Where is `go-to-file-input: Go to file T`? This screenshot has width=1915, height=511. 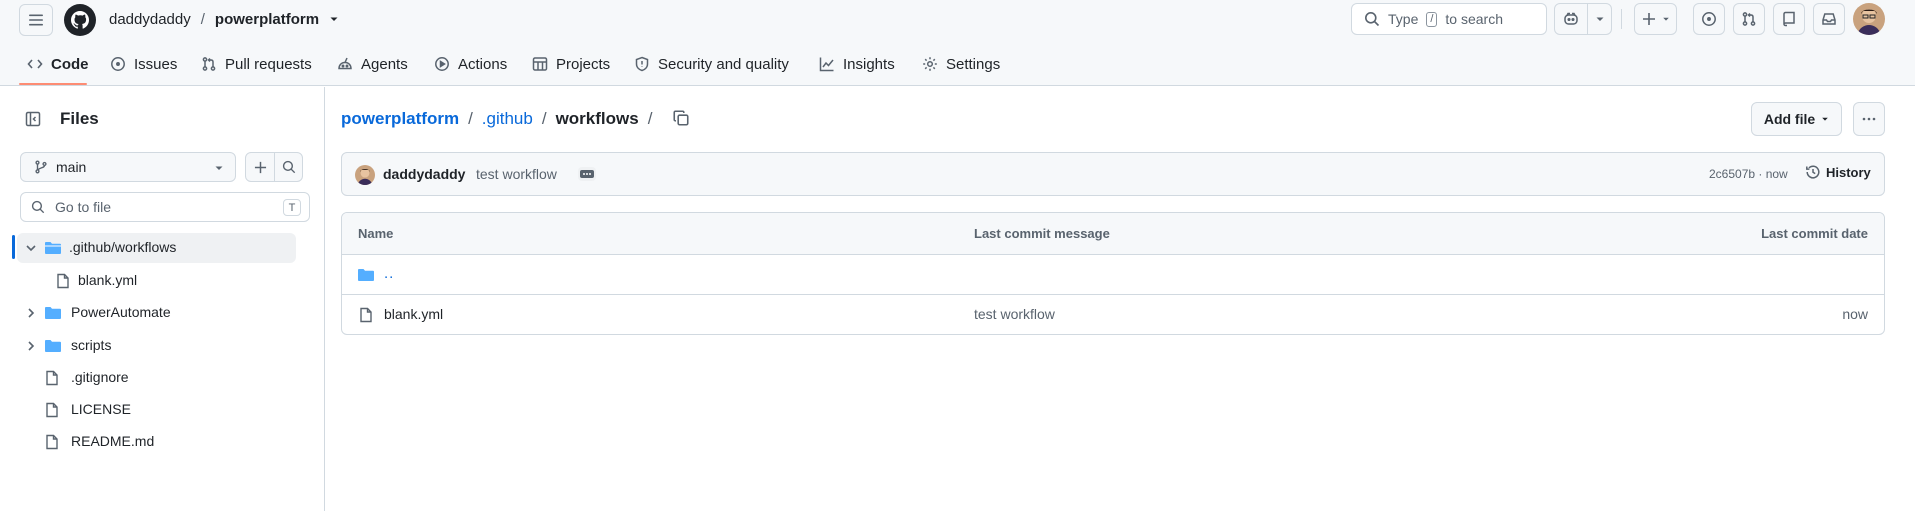
go-to-file-input: Go to file T is located at coordinates (165, 207).